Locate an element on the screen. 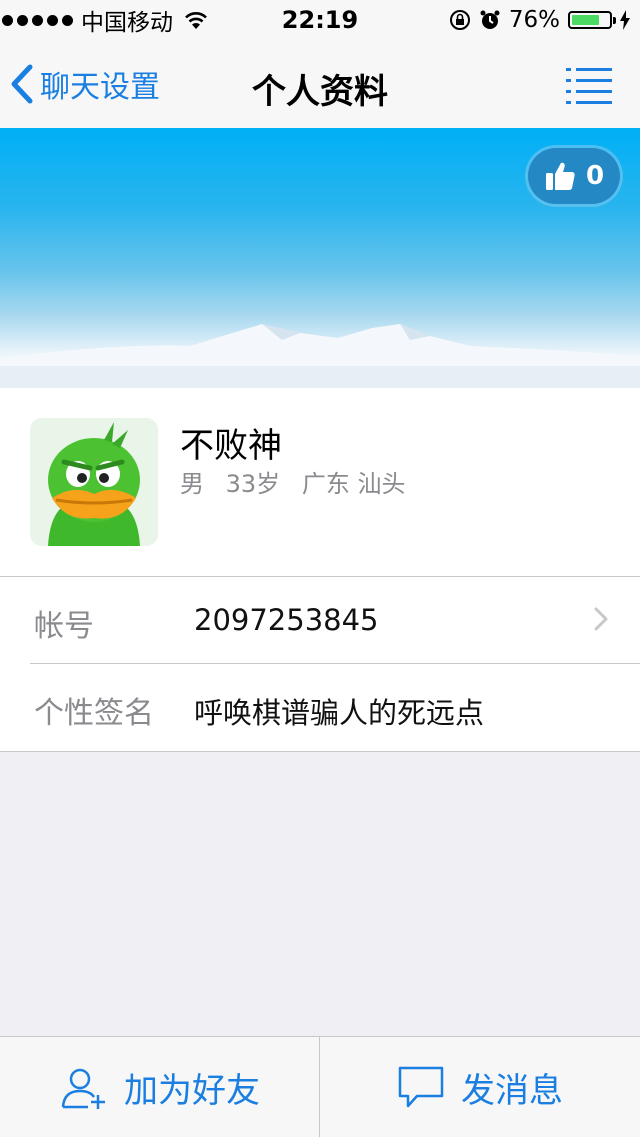 This screenshot has width=640, height=1137. signature-label: 个性签名 is located at coordinates (94, 713).